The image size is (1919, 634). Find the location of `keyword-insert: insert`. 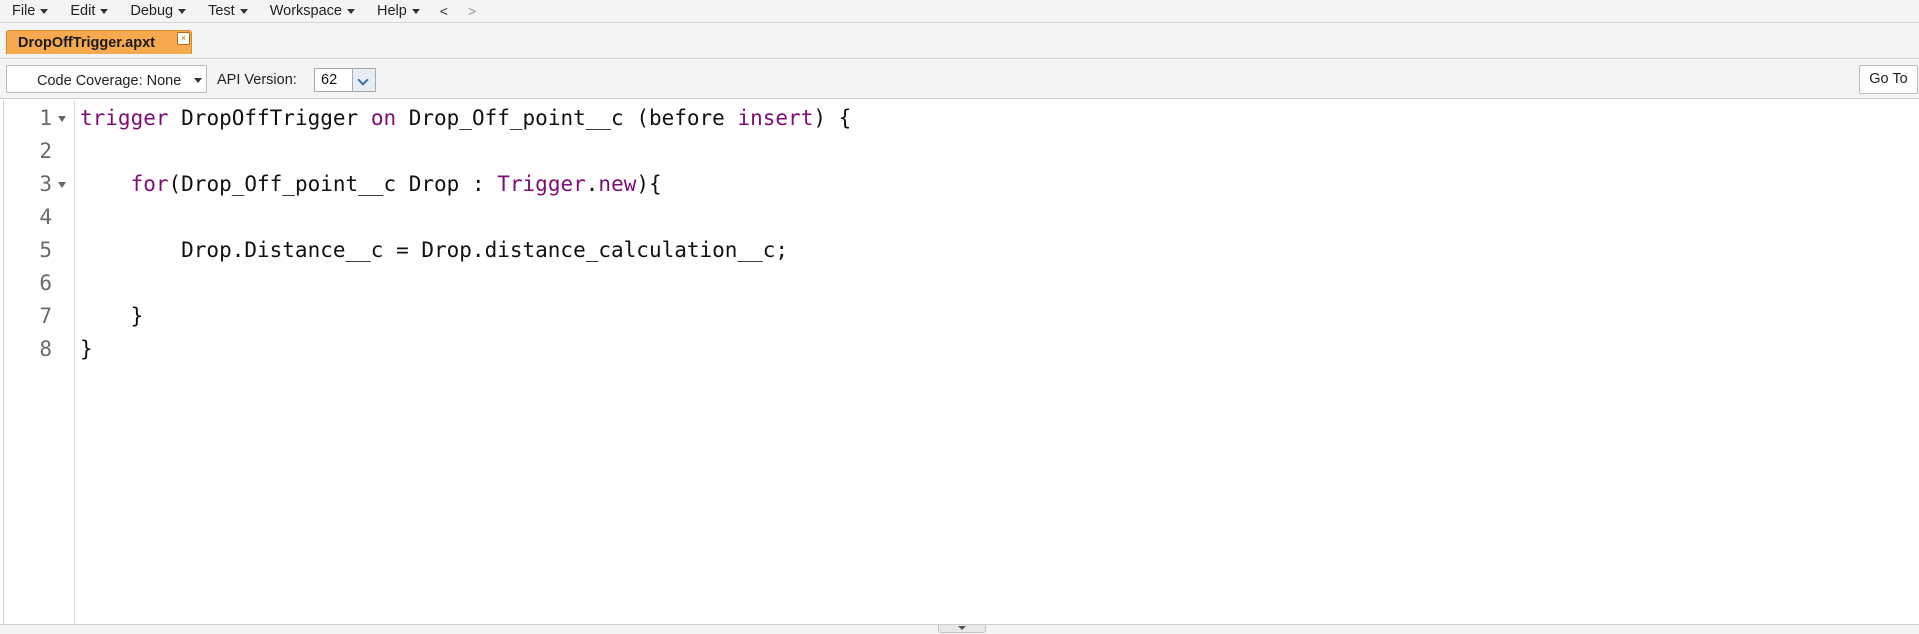

keyword-insert: insert is located at coordinates (775, 118).